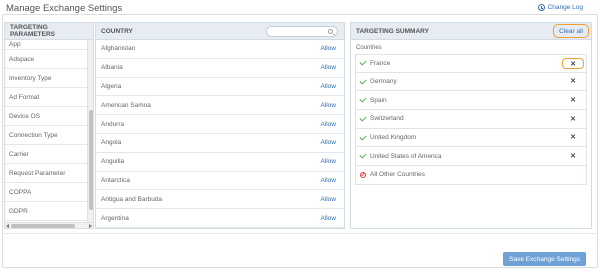 This screenshot has width=600, height=272. Describe the element at coordinates (47, 59) in the screenshot. I see `param-item-adspace: Adspace` at that location.